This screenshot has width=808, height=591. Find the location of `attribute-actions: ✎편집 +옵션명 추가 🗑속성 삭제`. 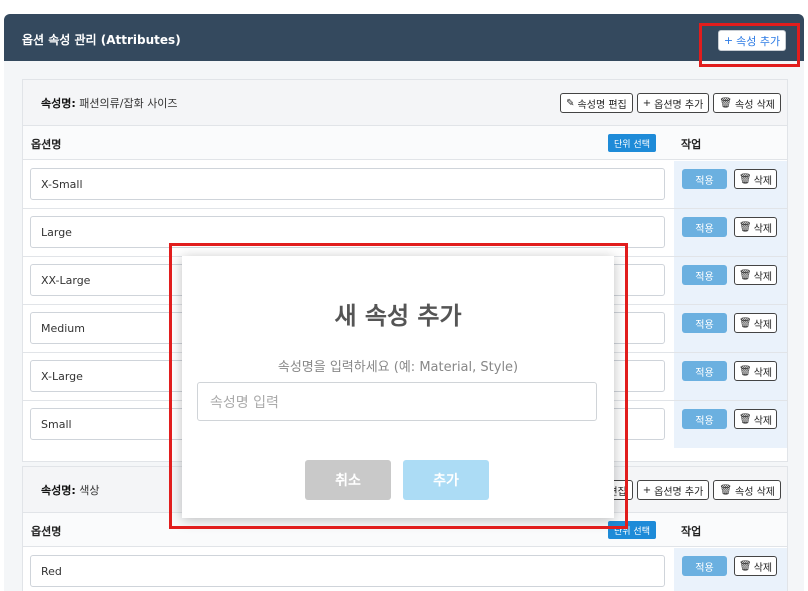

attribute-actions: ✎편집 +옵션명 추가 🗑속성 삭제 is located at coordinates (685, 490).